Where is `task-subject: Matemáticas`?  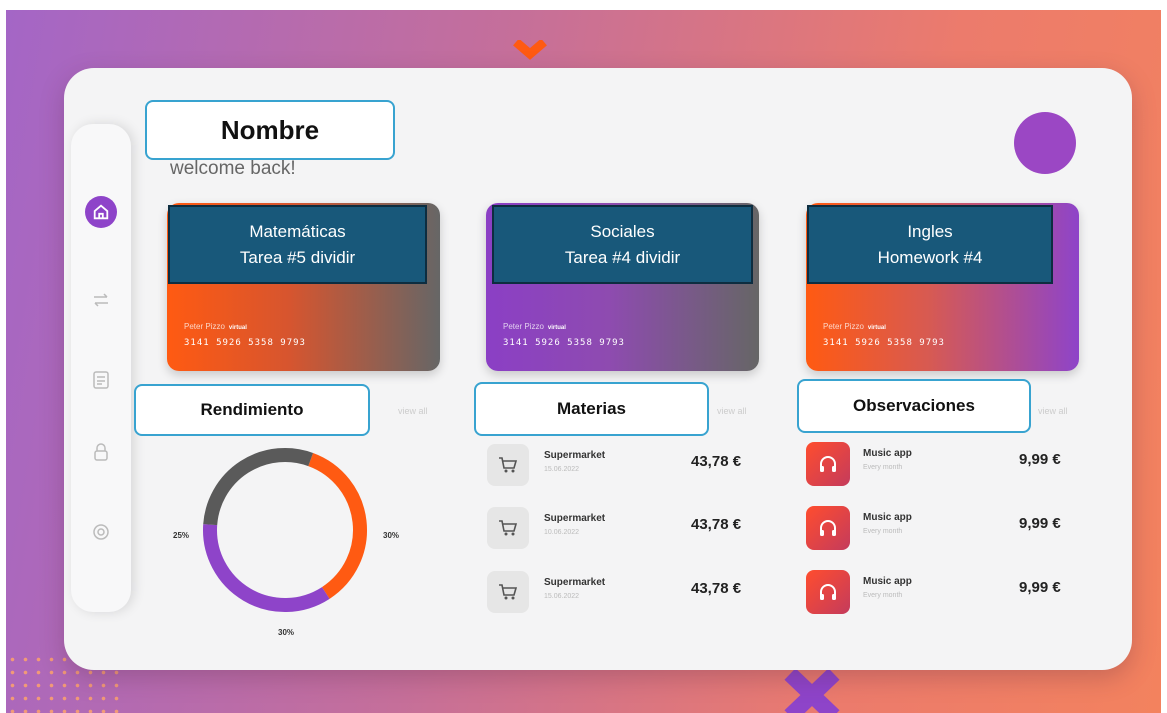
task-subject: Matemáticas is located at coordinates (297, 231).